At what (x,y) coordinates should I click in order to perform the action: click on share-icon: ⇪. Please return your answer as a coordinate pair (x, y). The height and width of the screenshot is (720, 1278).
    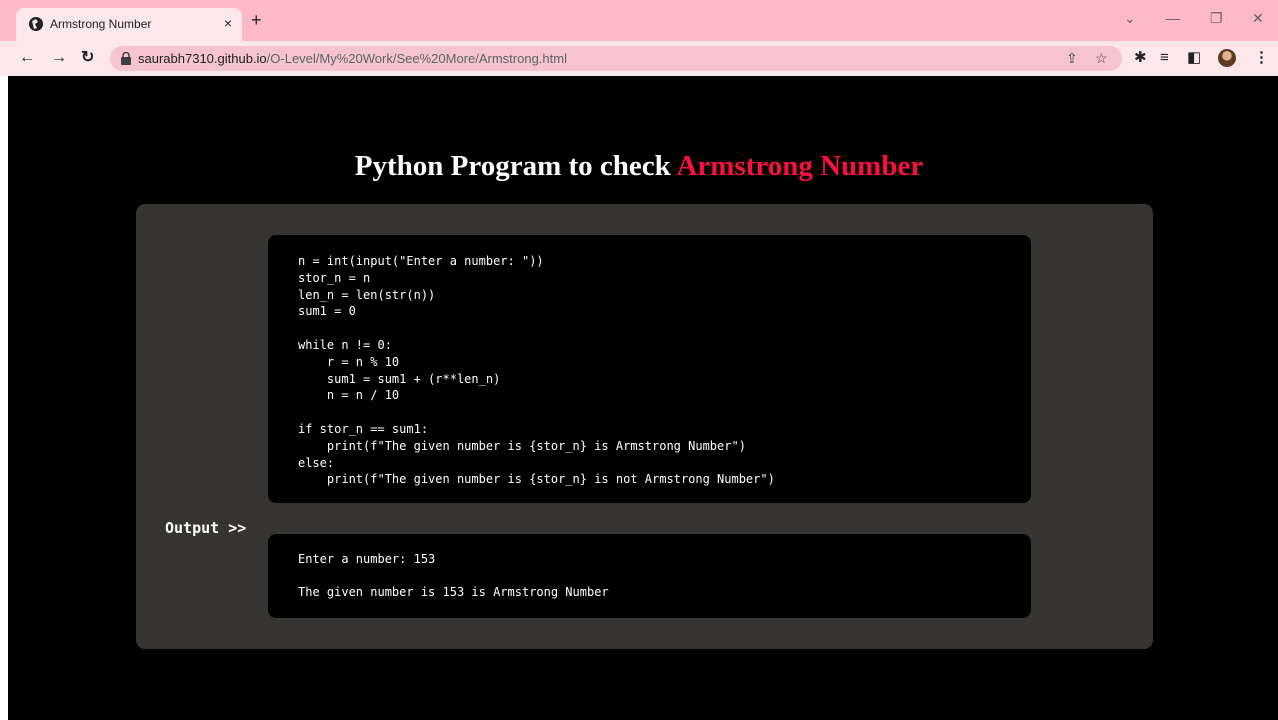
    Looking at the image, I should click on (1072, 58).